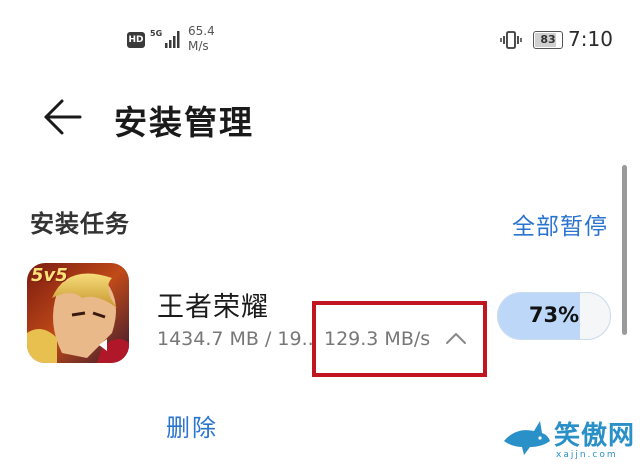 This screenshot has width=640, height=466. Describe the element at coordinates (63, 117) in the screenshot. I see `back-arrow-icon` at that location.